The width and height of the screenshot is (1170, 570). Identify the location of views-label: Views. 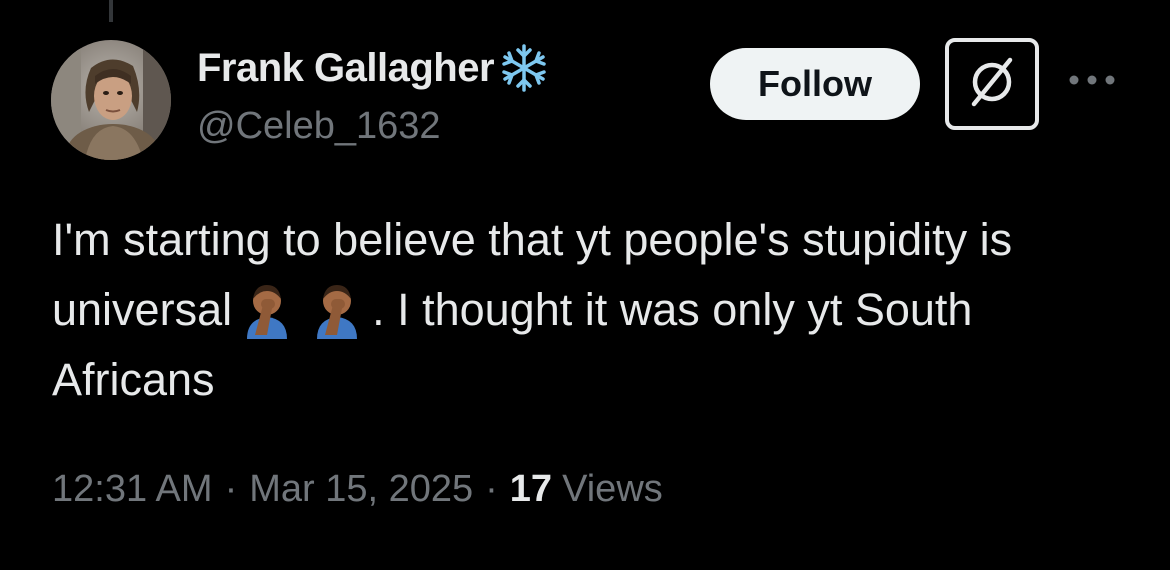
(612, 489).